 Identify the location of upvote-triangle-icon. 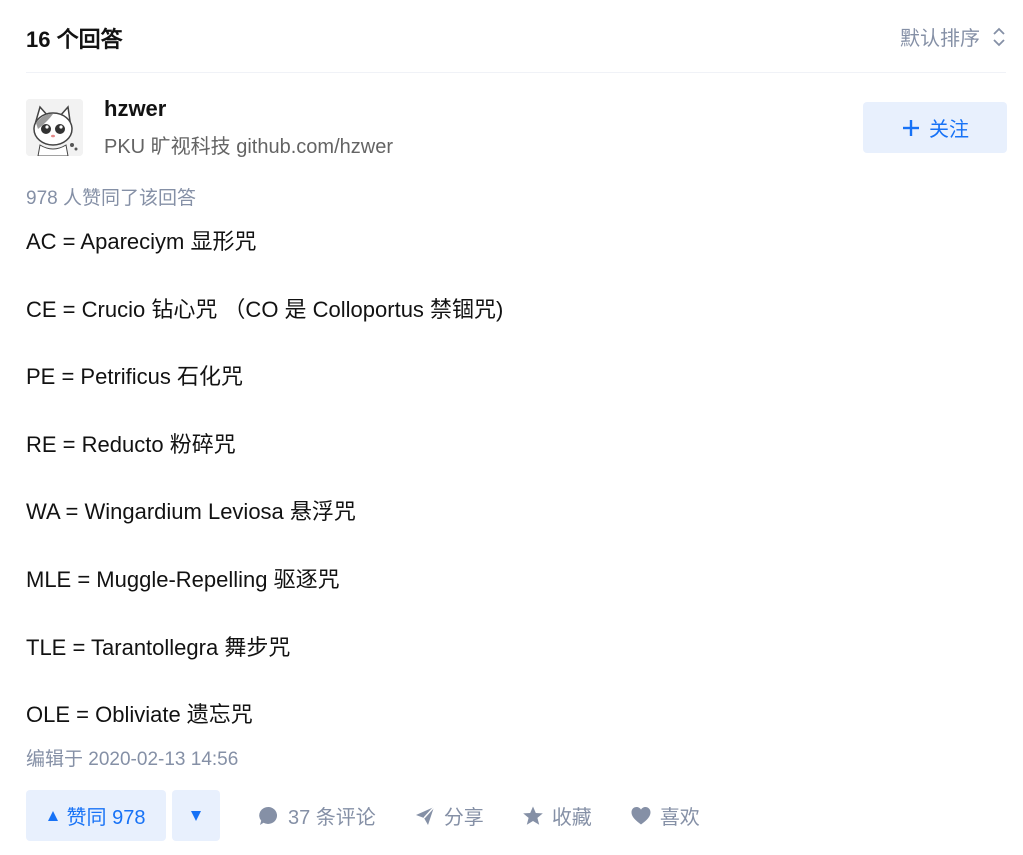
(52, 815).